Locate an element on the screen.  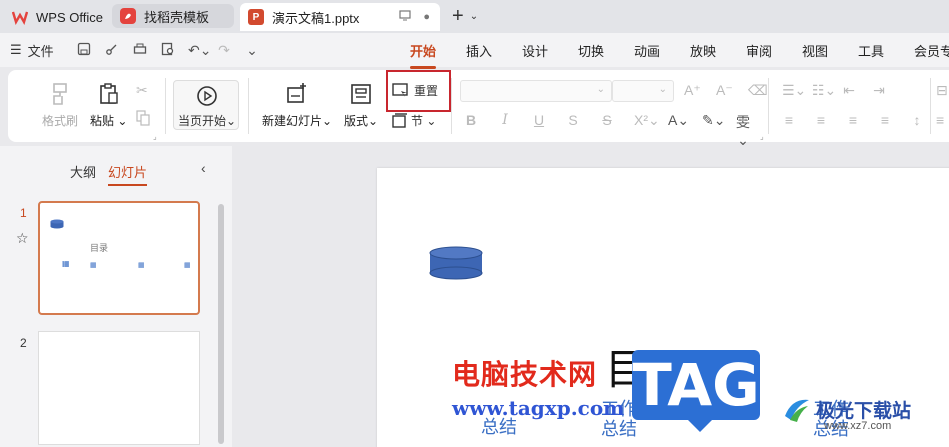
tag-watermark-logo: TAG is located at coordinates (696, 391).